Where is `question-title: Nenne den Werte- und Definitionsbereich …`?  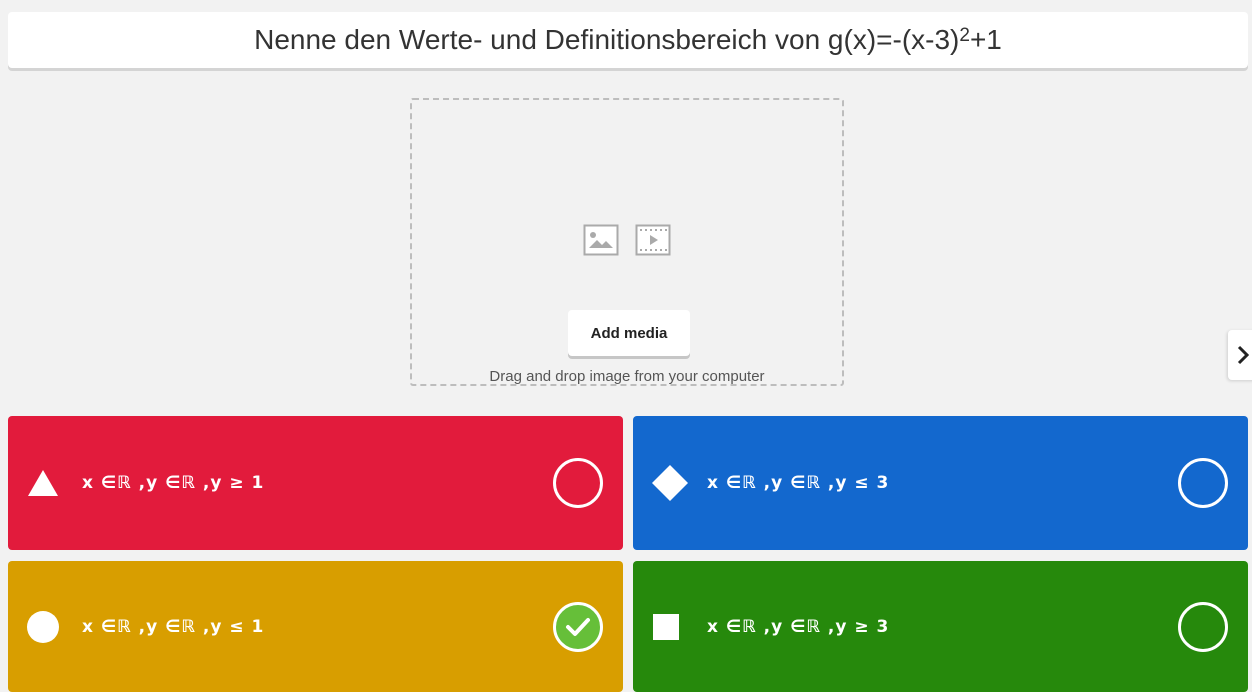 question-title: Nenne den Werte- und Definitionsbereich … is located at coordinates (628, 40).